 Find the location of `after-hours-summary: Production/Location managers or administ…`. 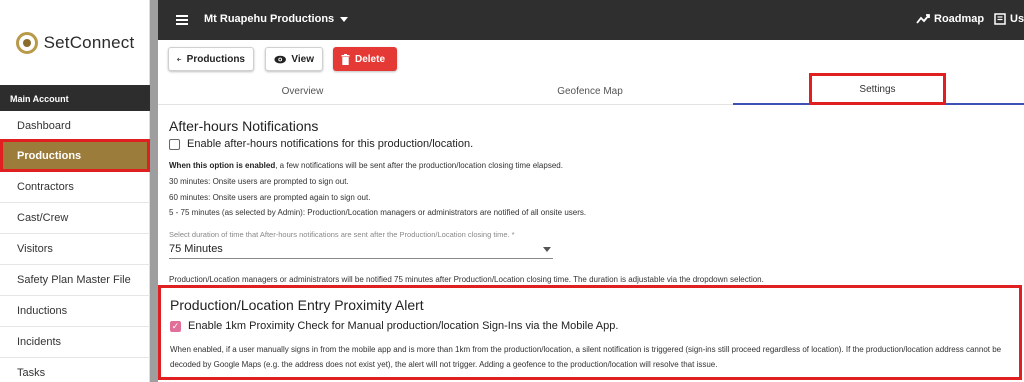

after-hours-summary: Production/Location managers or administ… is located at coordinates (466, 279).